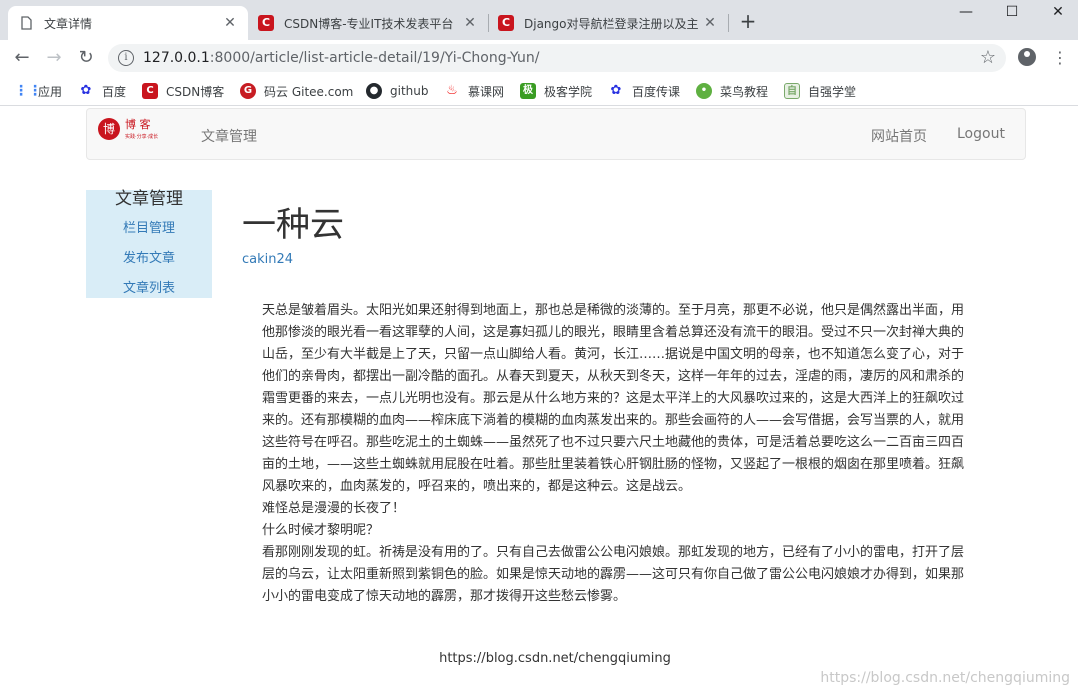  Describe the element at coordinates (50, 91) in the screenshot. I see `bookmark-label: 应用` at that location.